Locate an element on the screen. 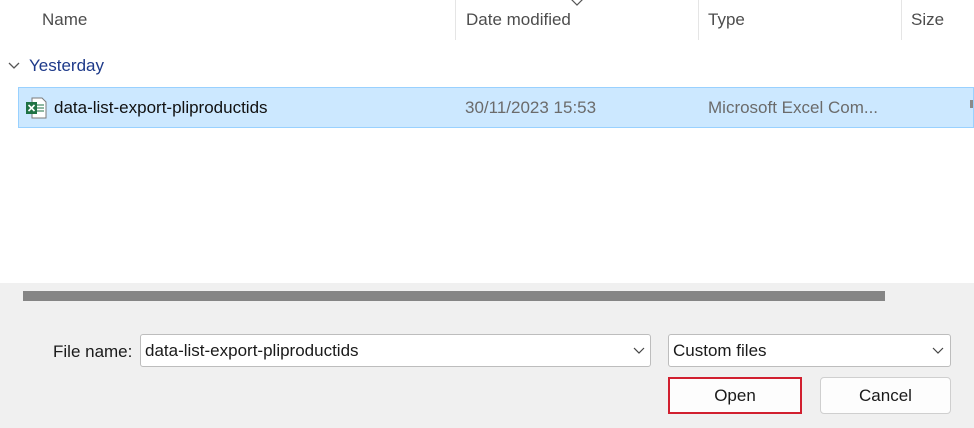  file-type-filter-value: Custom files is located at coordinates (720, 350).